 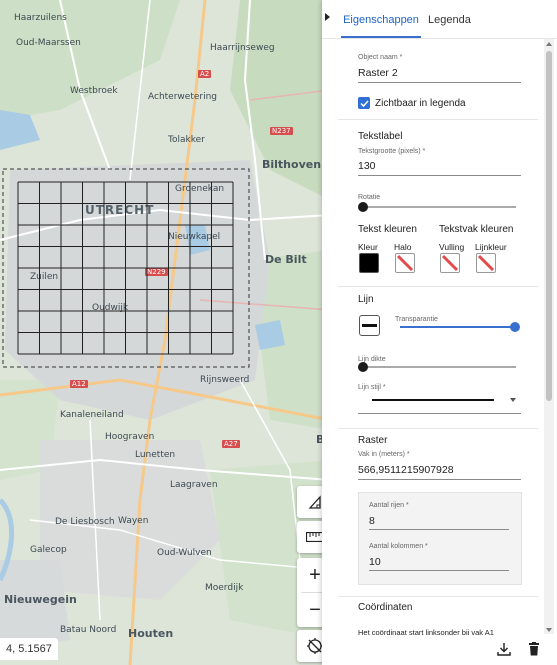 What do you see at coordinates (476, 229) in the screenshot?
I see `textbox-colors-title: Tekstvak kleuren` at bounding box center [476, 229].